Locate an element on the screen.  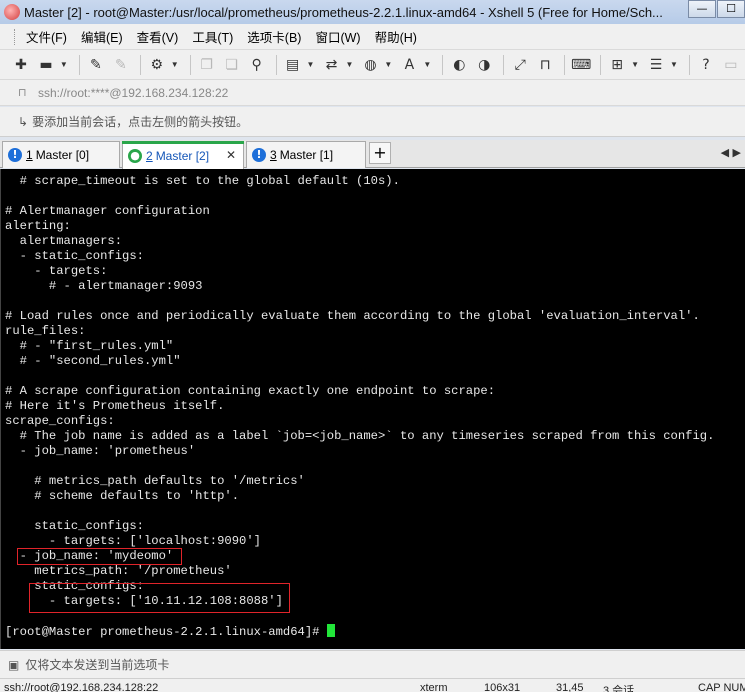
menu-window: 窗口(W) is located at coordinates (337, 36).